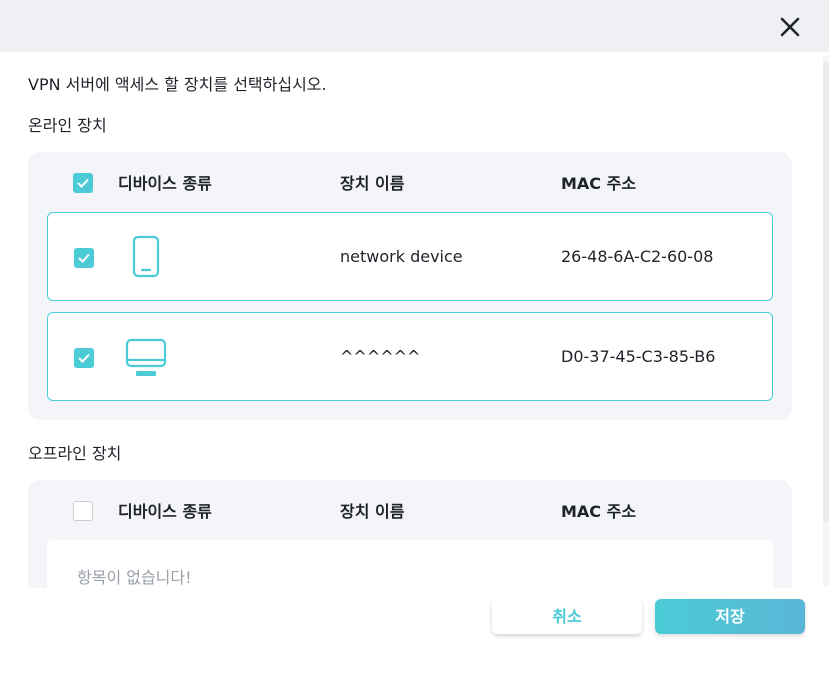 The image size is (829, 676). What do you see at coordinates (637, 256) in the screenshot?
I see `device-mac: 26-48-6A-C2-60-08` at bounding box center [637, 256].